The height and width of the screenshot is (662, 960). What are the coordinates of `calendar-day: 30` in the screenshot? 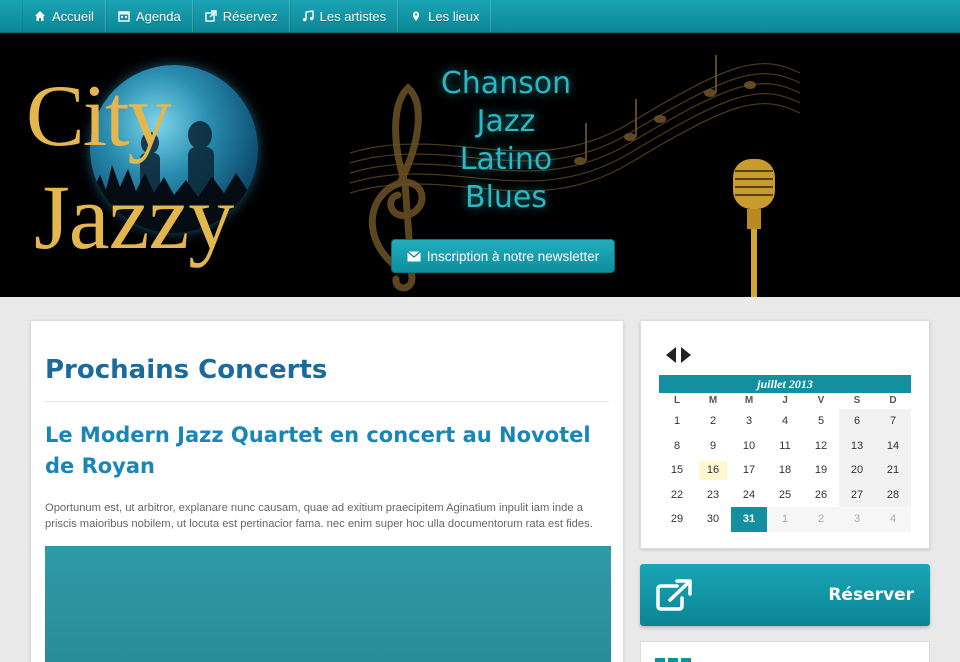 It's located at (713, 519).